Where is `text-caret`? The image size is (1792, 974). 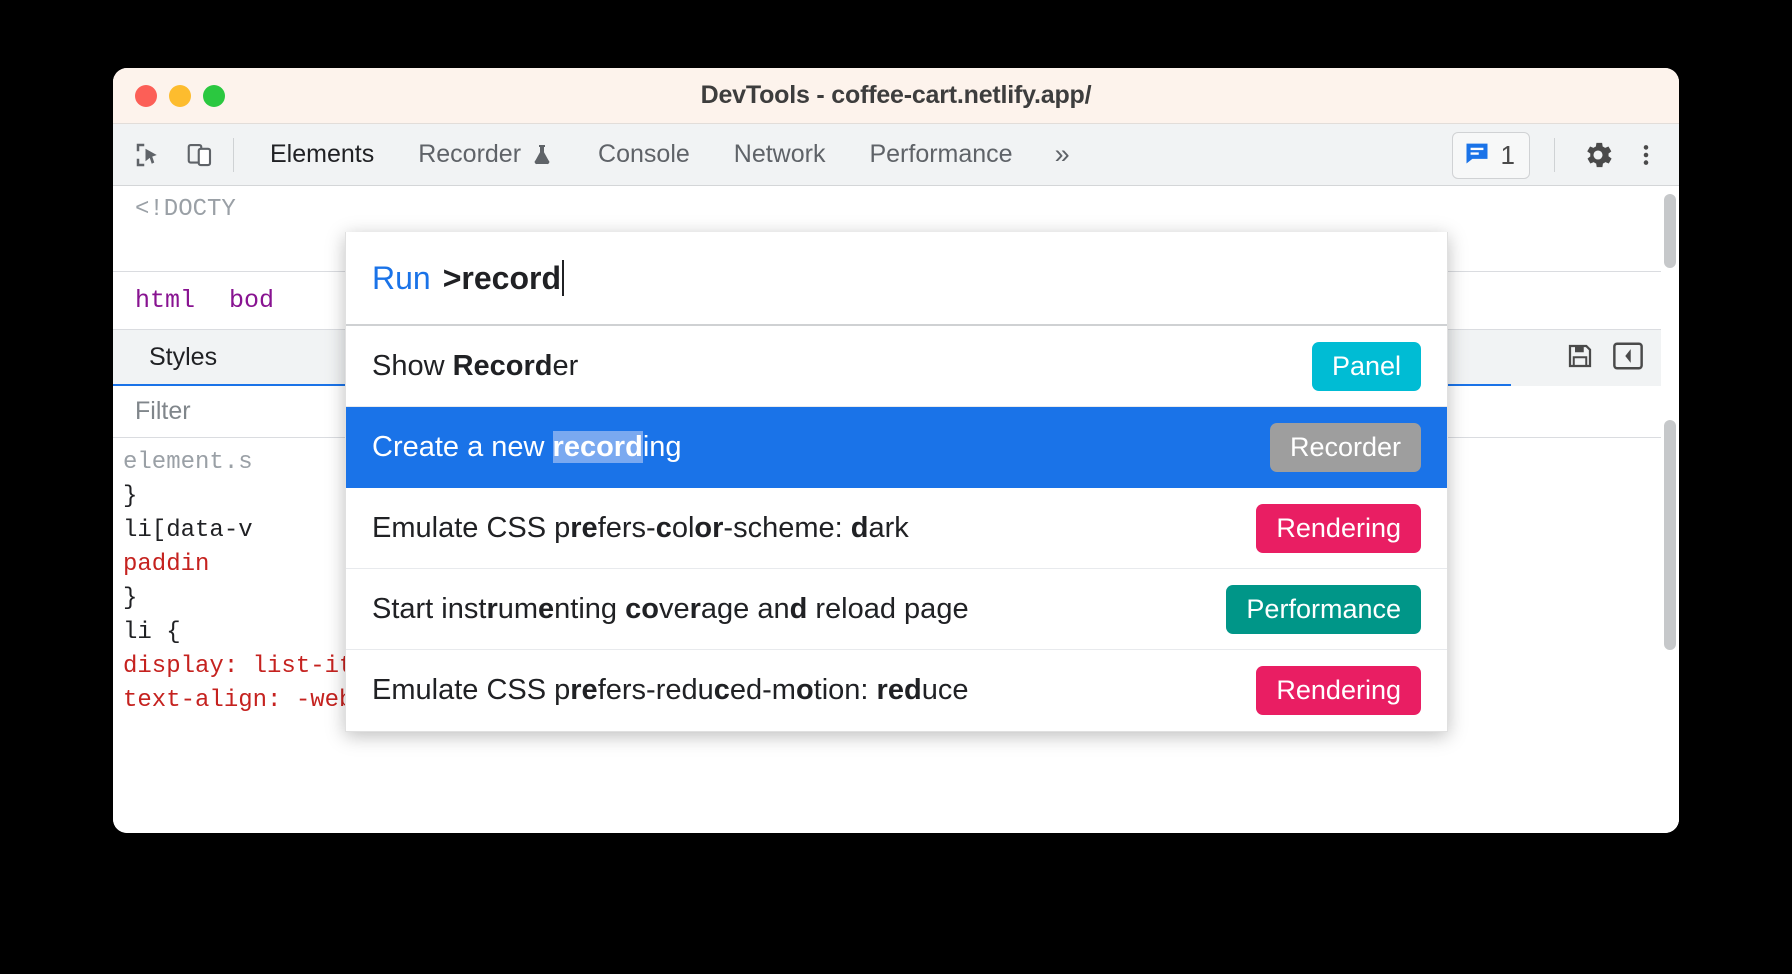 text-caret is located at coordinates (562, 278).